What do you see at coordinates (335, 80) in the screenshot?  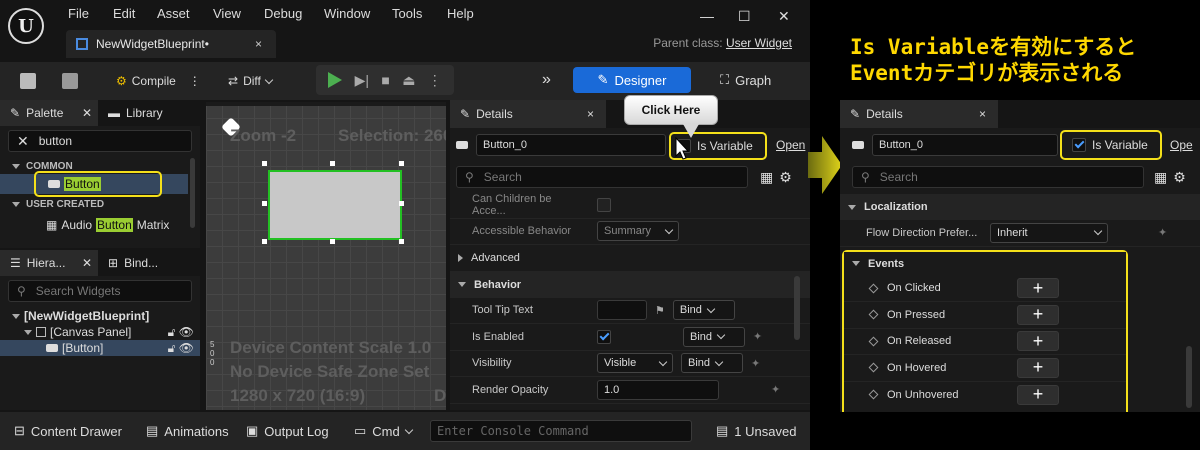 I see `play-icon` at bounding box center [335, 80].